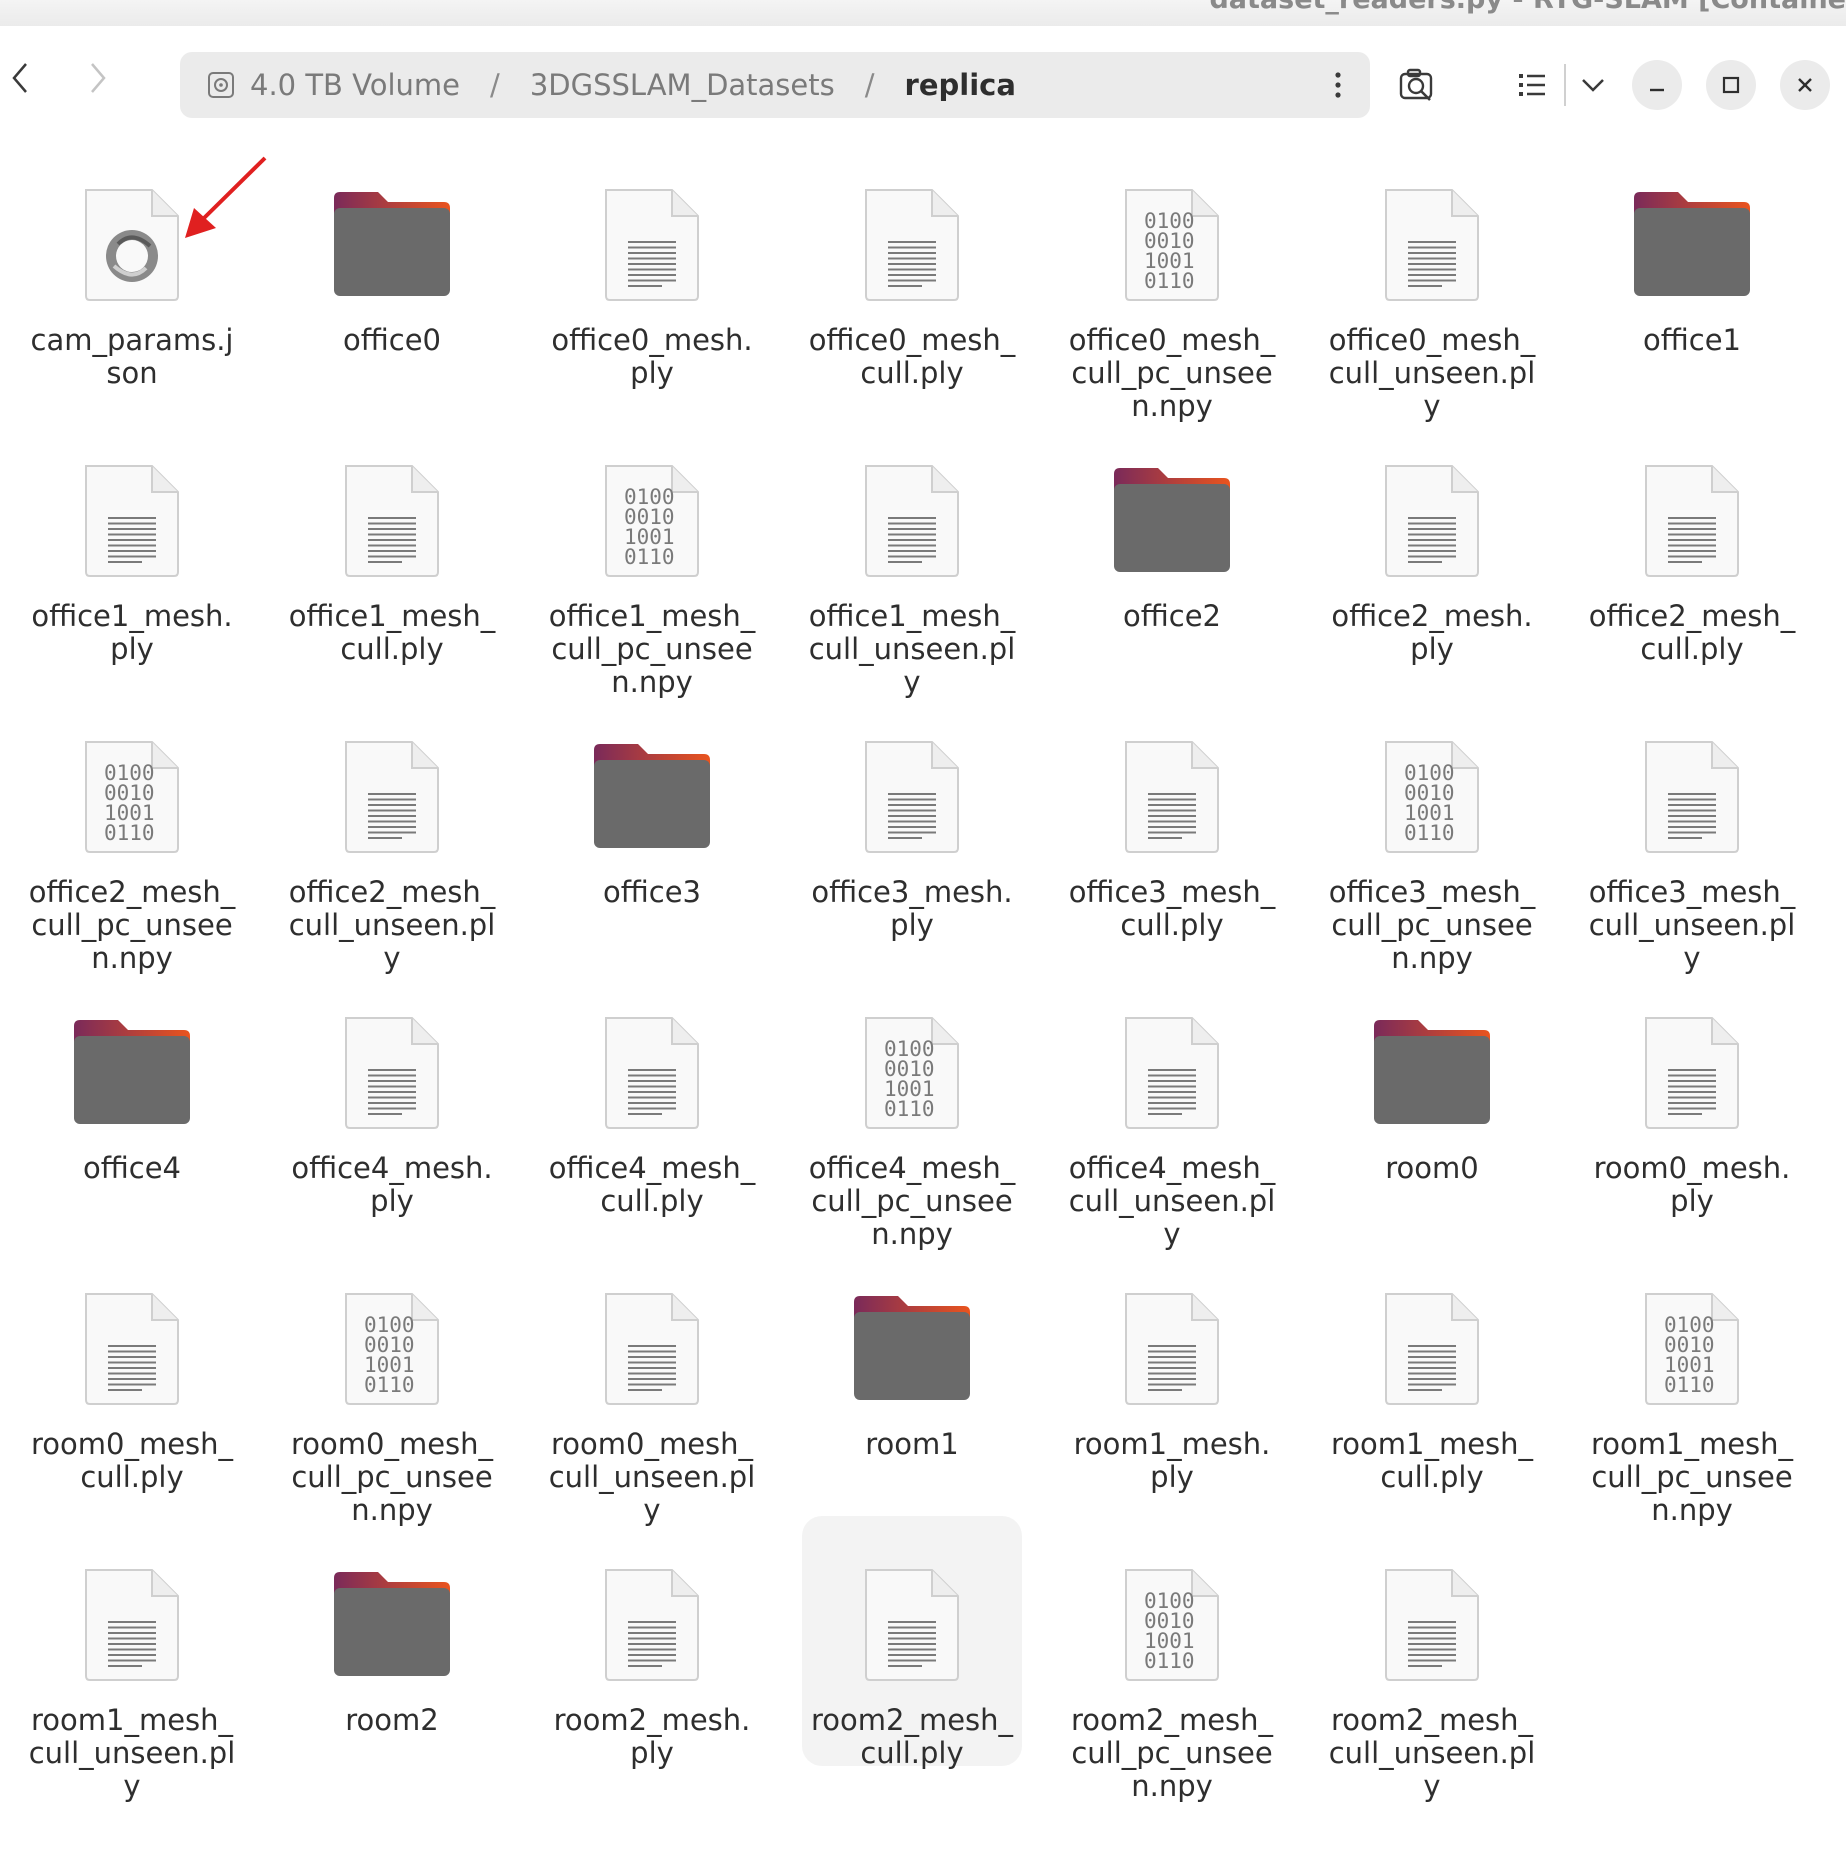 Image resolution: width=1846 pixels, height=1876 pixels. What do you see at coordinates (682, 85) in the screenshot?
I see `breadcrumb-datasets: 3DGSSLAM_Datasets` at bounding box center [682, 85].